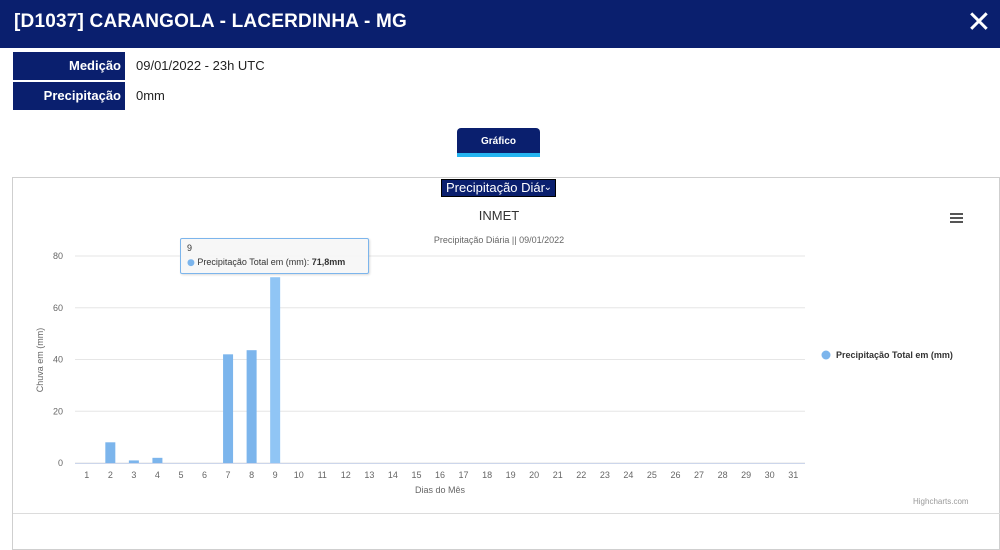 Image resolution: width=1000 pixels, height=550 pixels. What do you see at coordinates (60, 463) in the screenshot?
I see `y-tick-label: 0` at bounding box center [60, 463].